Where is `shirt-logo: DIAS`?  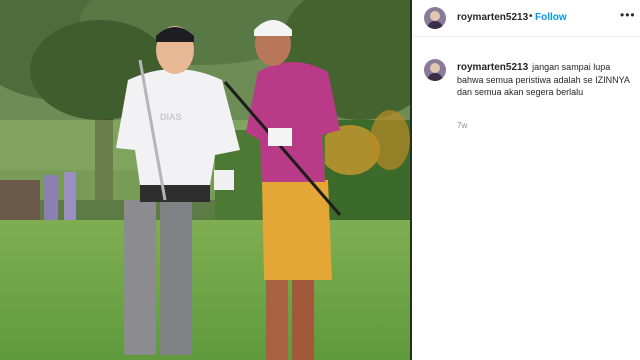
shirt-logo: DIAS is located at coordinates (171, 117).